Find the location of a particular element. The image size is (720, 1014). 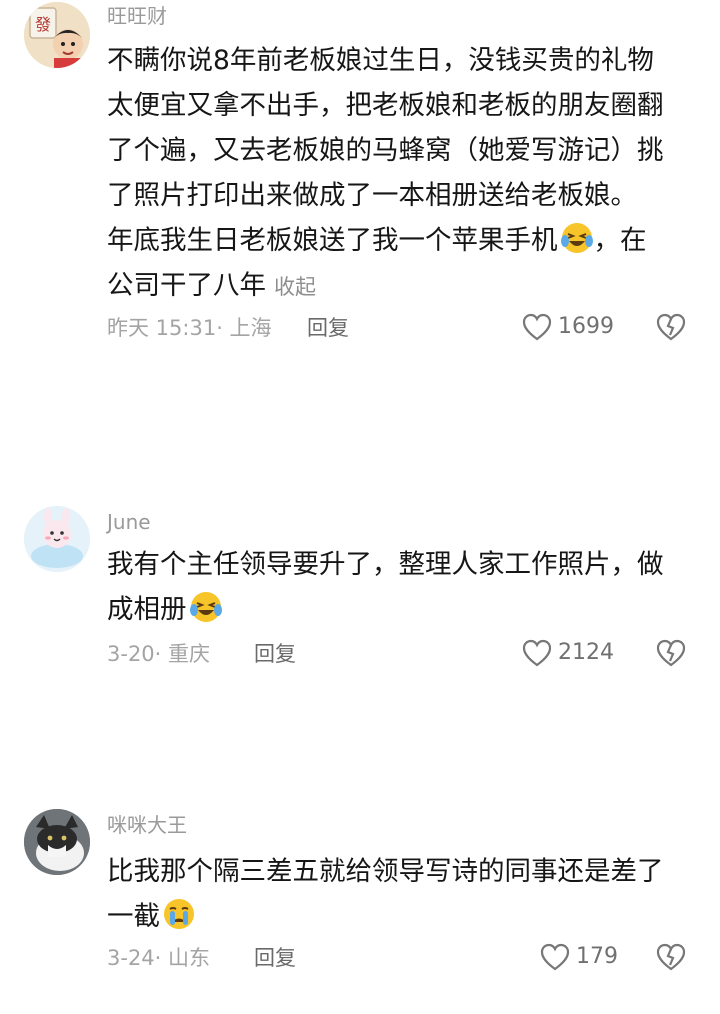

comment-line: 我有个主任领导要升了，整理人家工作照片，做 is located at coordinates (385, 564).